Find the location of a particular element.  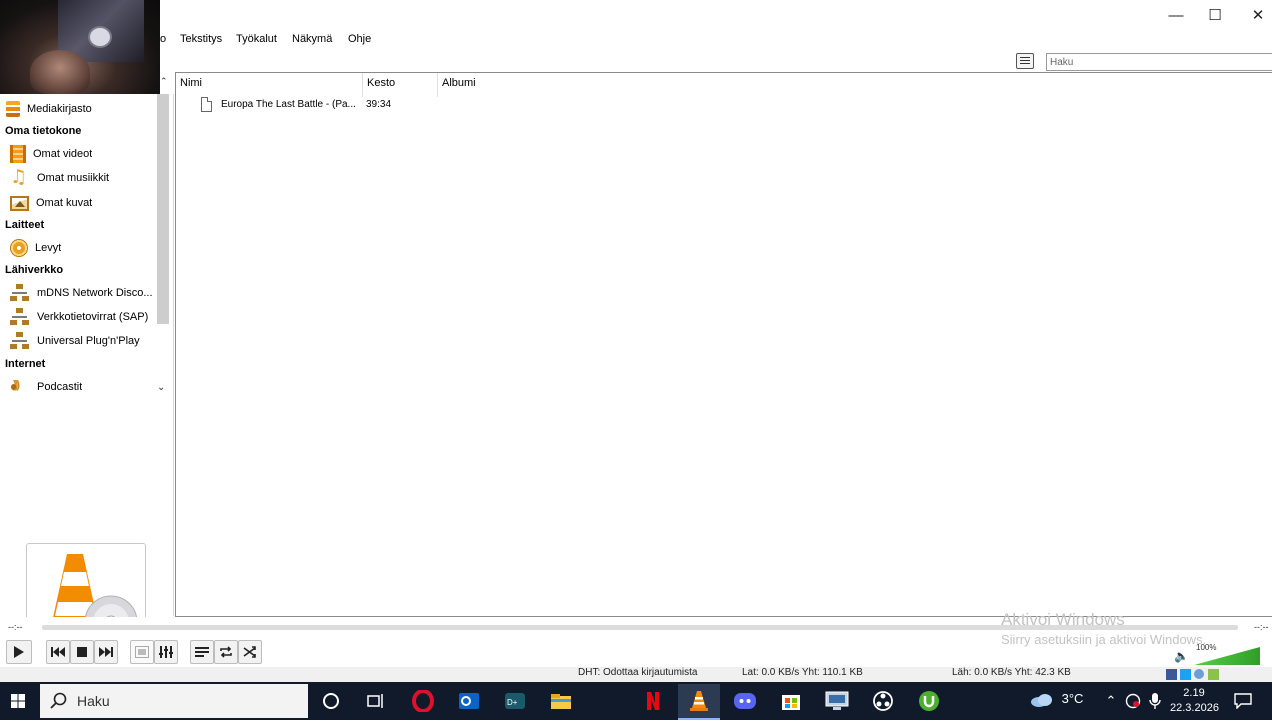

menu-bar: o Tekstitys Työkalut Näkymä Ohje is located at coordinates (636, 40).